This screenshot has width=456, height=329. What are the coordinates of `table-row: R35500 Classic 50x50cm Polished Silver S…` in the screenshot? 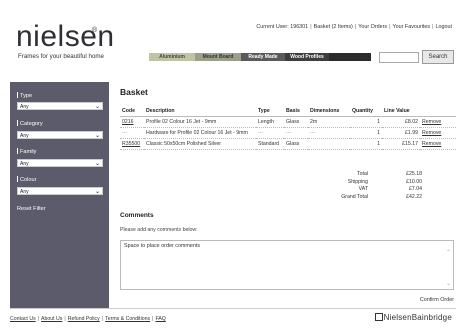 It's located at (288, 144).